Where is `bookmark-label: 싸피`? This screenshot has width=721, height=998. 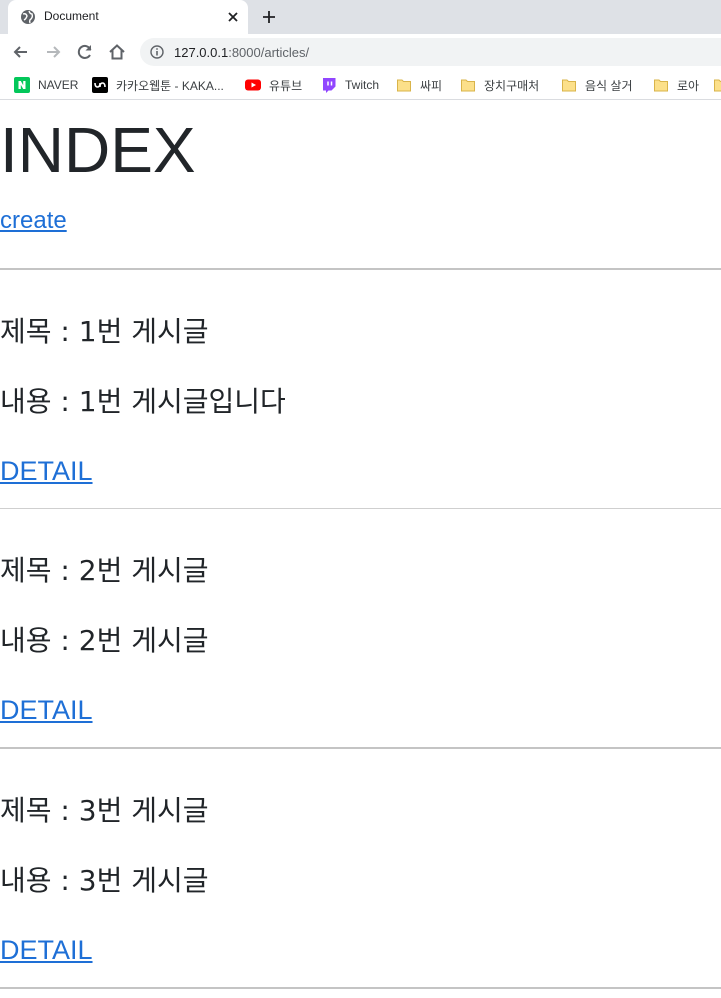
bookmark-label: 싸피 is located at coordinates (431, 85).